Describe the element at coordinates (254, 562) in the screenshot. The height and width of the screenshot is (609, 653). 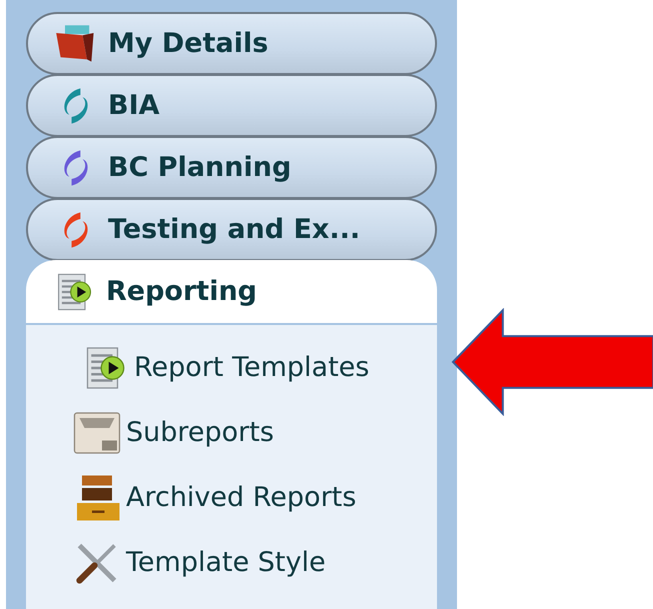
I see `submenu-item: Template Style` at that location.